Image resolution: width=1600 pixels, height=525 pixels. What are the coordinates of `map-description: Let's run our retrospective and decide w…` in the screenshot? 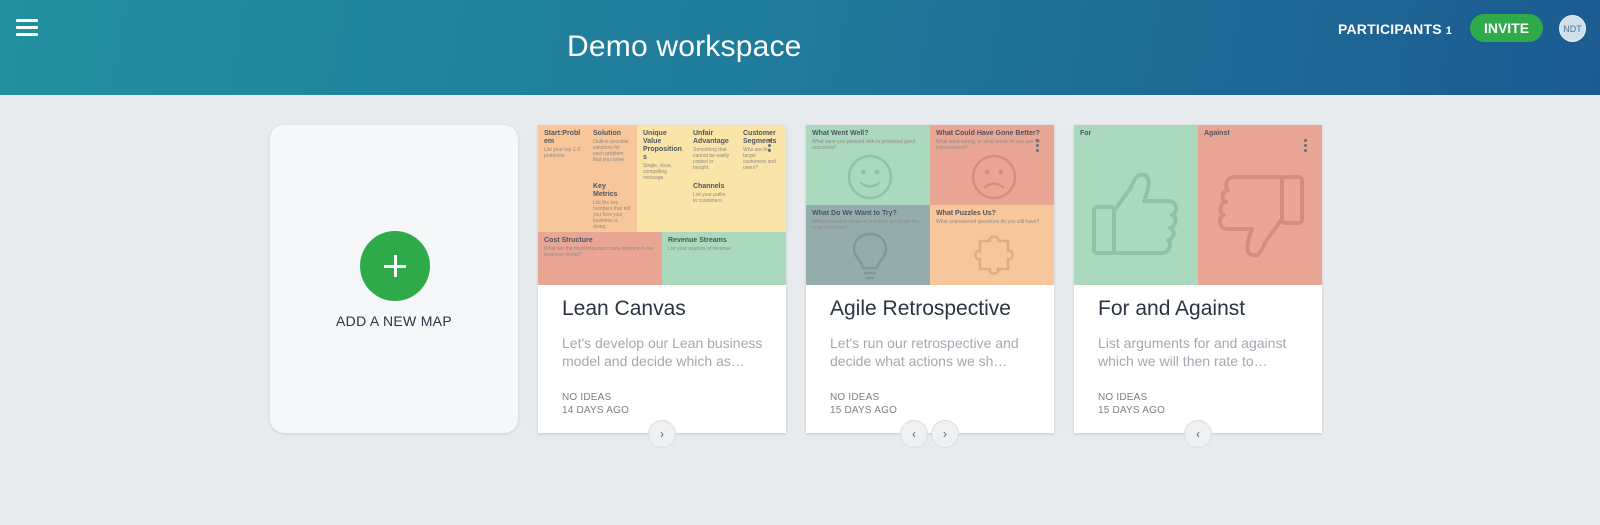 It's located at (924, 352).